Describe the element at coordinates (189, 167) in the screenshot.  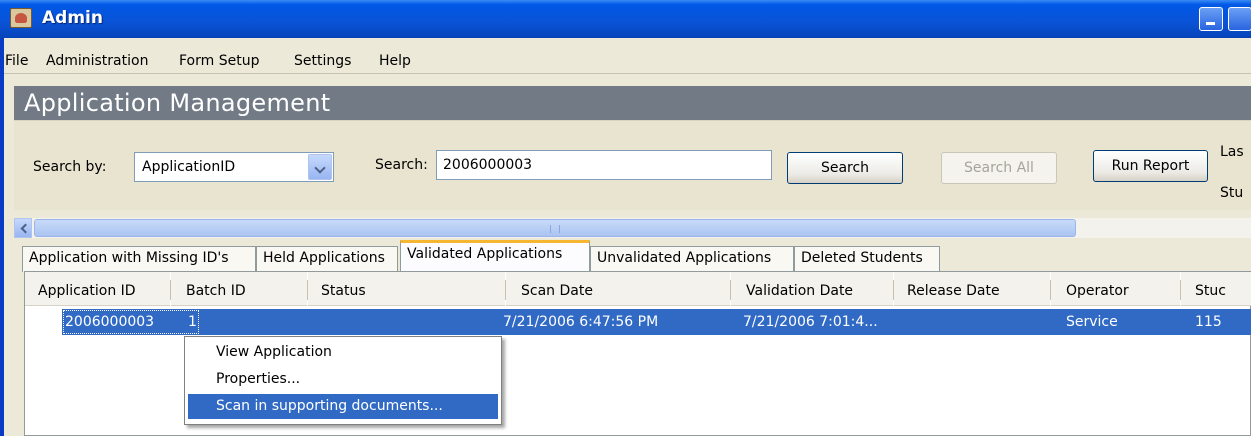
I see `search-by-value: ApplicationID` at that location.